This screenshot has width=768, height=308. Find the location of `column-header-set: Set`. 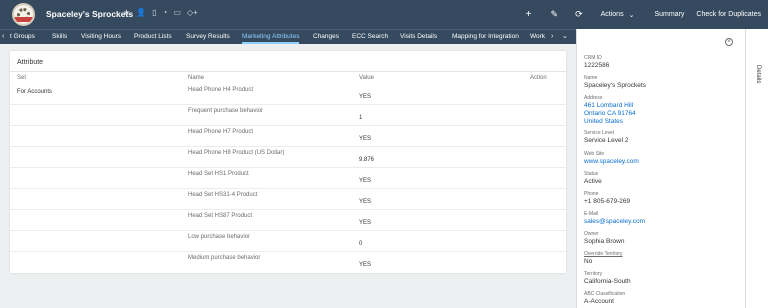

column-header-set: Set is located at coordinates (22, 78).